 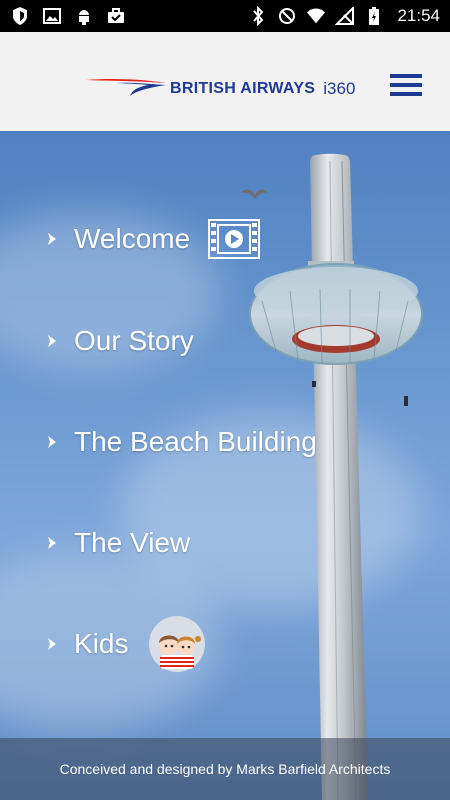 What do you see at coordinates (234, 239) in the screenshot?
I see `video-play-icon` at bounding box center [234, 239].